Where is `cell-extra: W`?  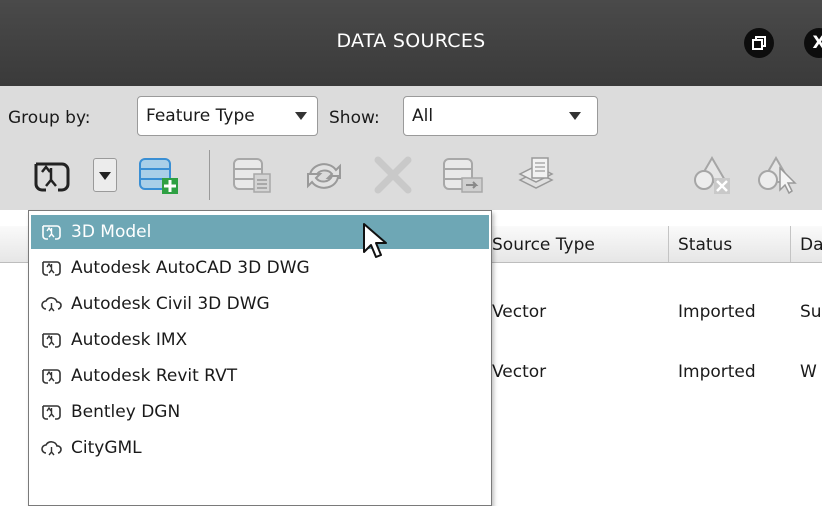
cell-extra: W is located at coordinates (808, 372).